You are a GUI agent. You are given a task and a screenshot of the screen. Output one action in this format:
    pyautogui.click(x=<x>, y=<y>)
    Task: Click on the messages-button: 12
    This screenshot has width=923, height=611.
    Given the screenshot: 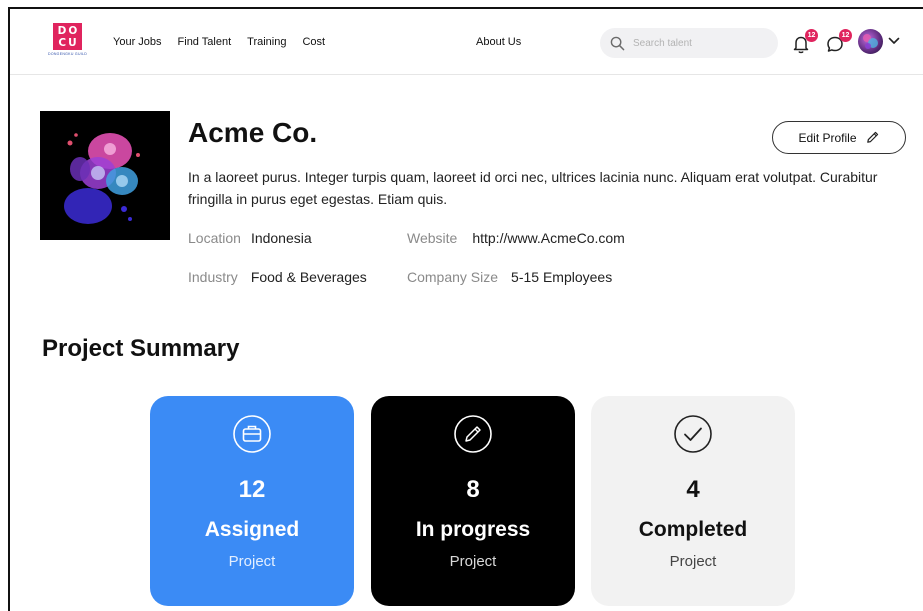 What is the action you would take?
    pyautogui.click(x=838, y=42)
    